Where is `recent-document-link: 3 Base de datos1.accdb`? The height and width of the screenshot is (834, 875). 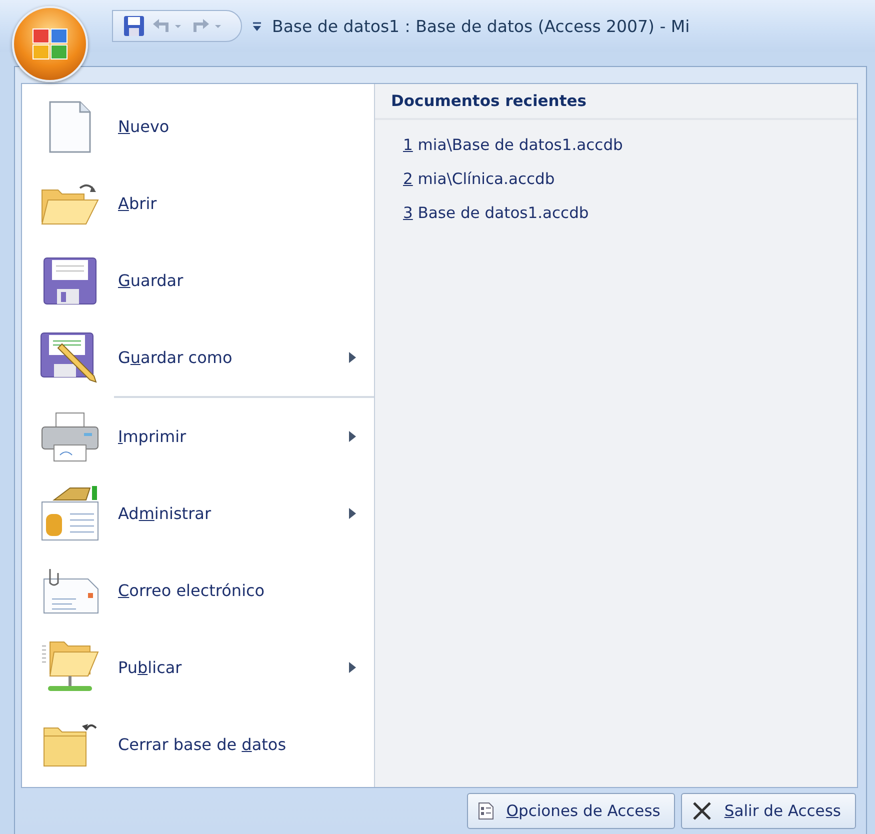
recent-document-link: 3 Base de datos1.accdb is located at coordinates (482, 213).